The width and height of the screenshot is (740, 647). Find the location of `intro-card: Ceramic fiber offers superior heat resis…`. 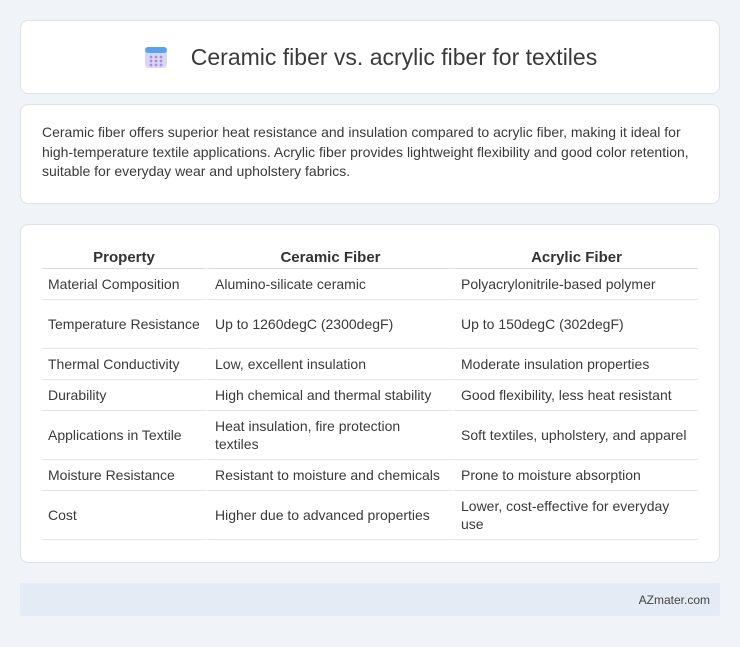

intro-card: Ceramic fiber offers superior heat resis… is located at coordinates (370, 154).